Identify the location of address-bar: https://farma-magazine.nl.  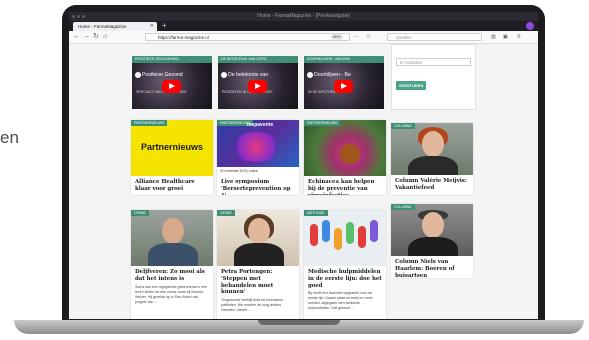
(247, 37).